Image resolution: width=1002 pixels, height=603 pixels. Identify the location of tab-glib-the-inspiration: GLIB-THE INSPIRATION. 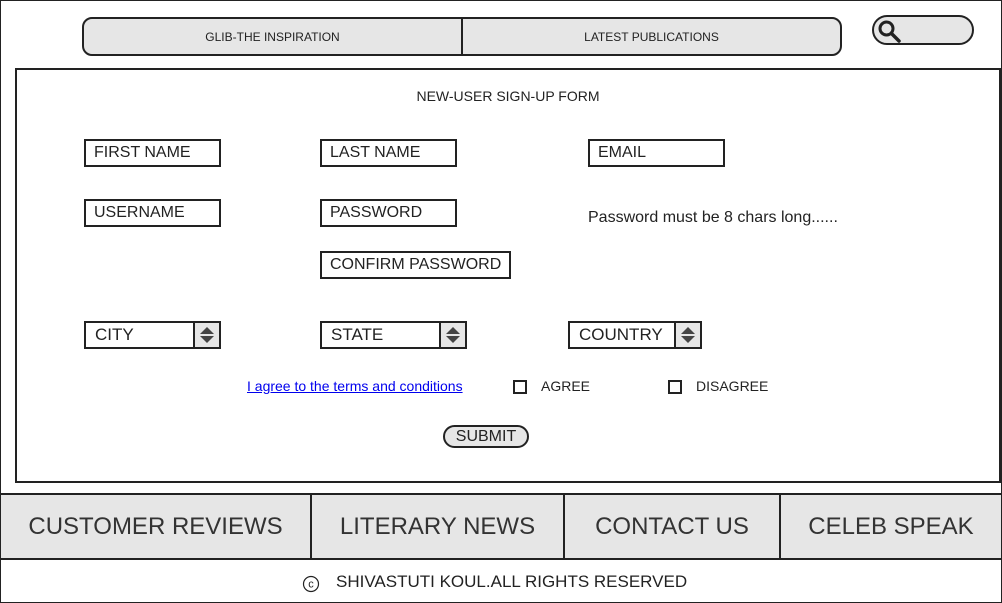
(272, 36).